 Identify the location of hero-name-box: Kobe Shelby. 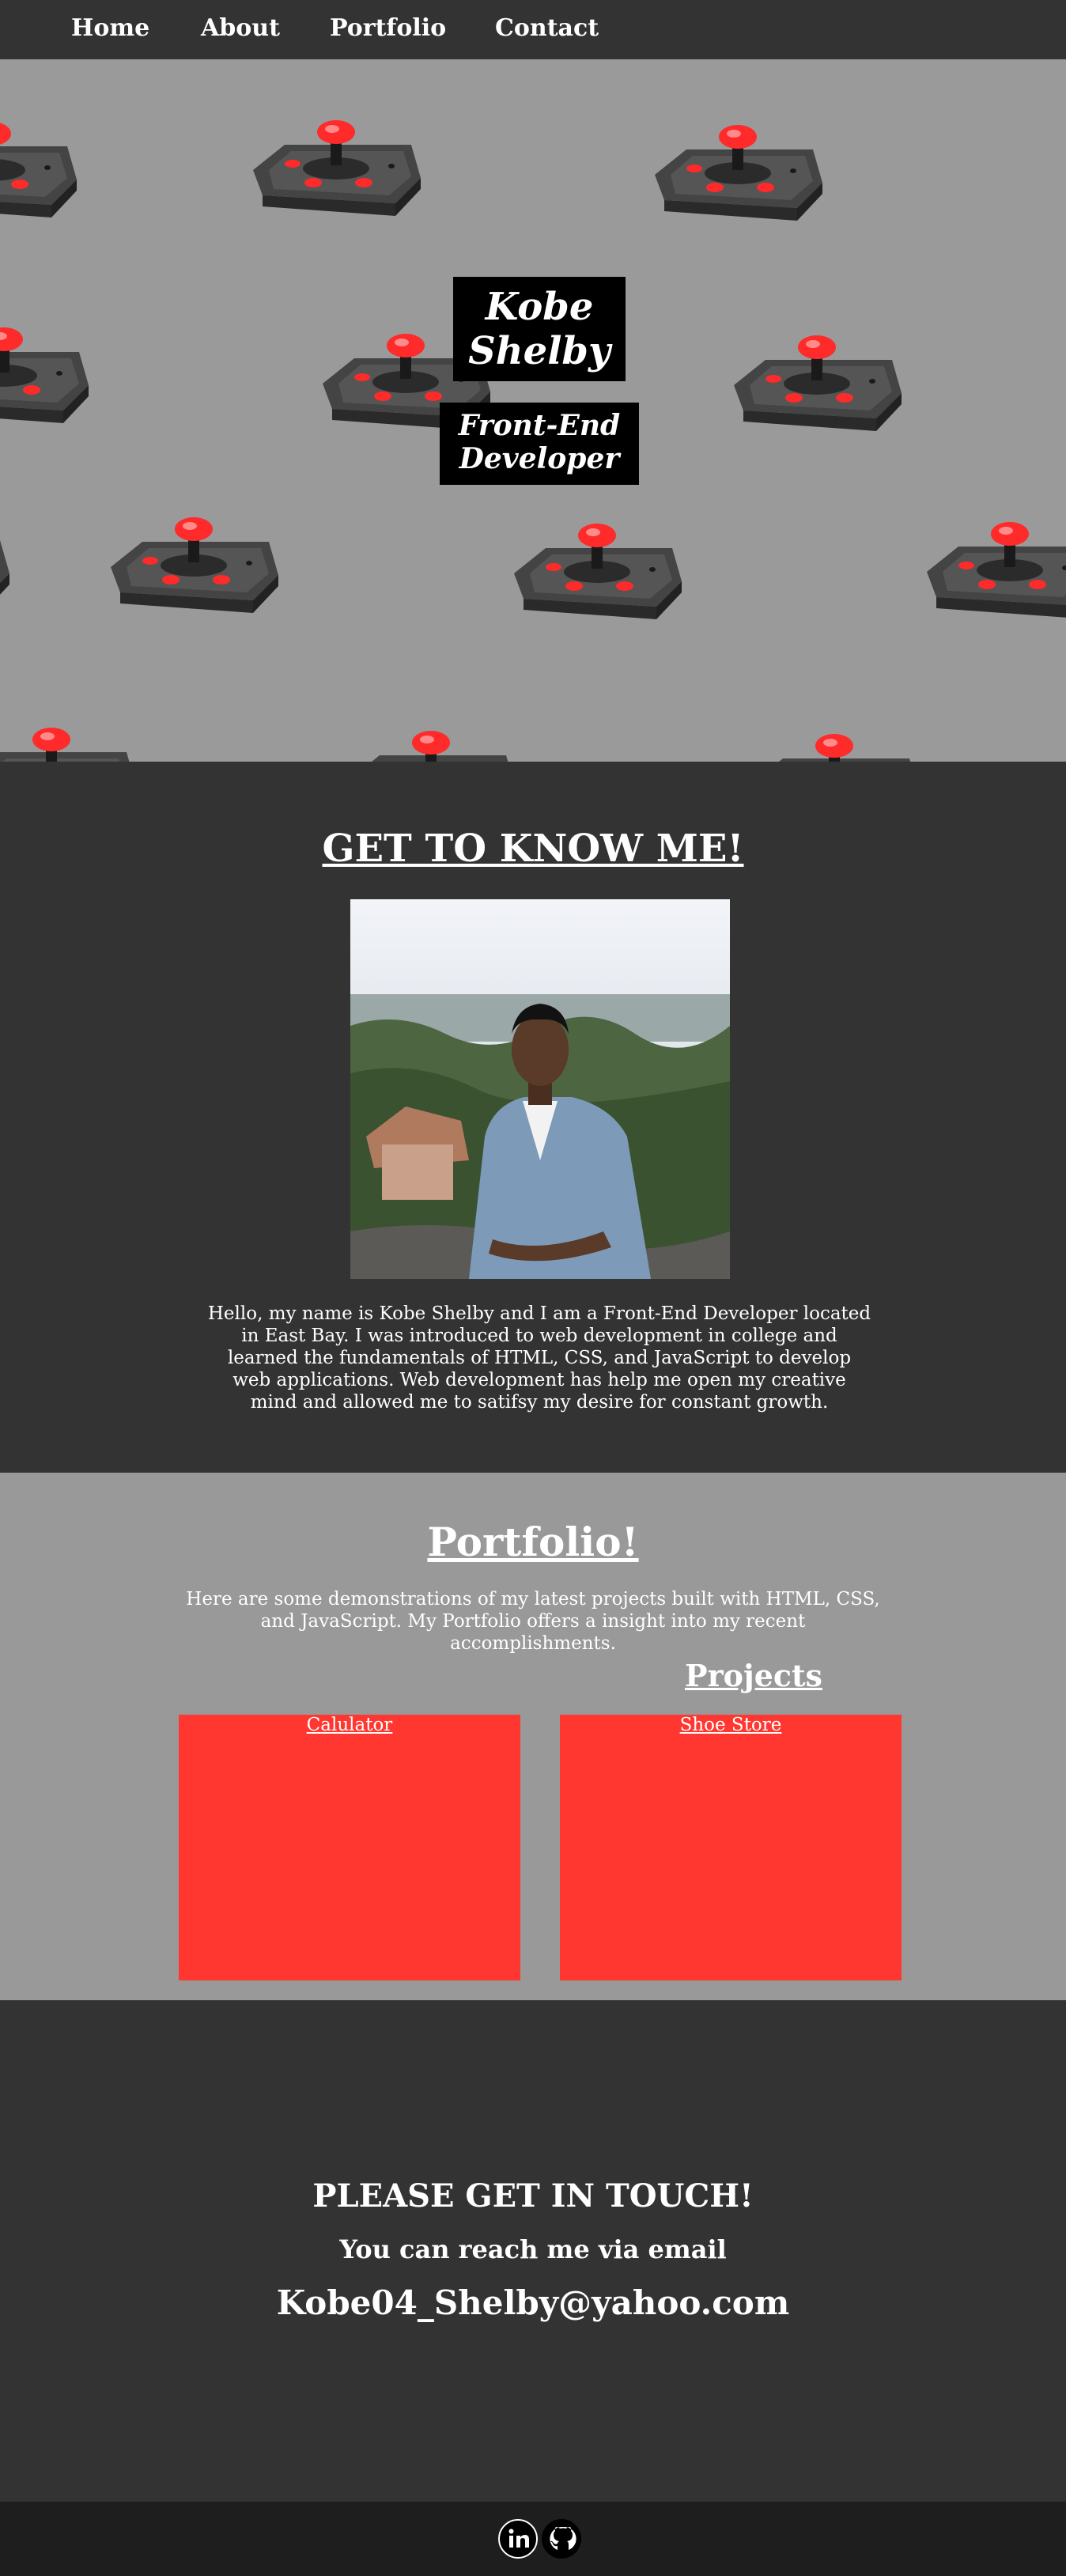
(539, 329).